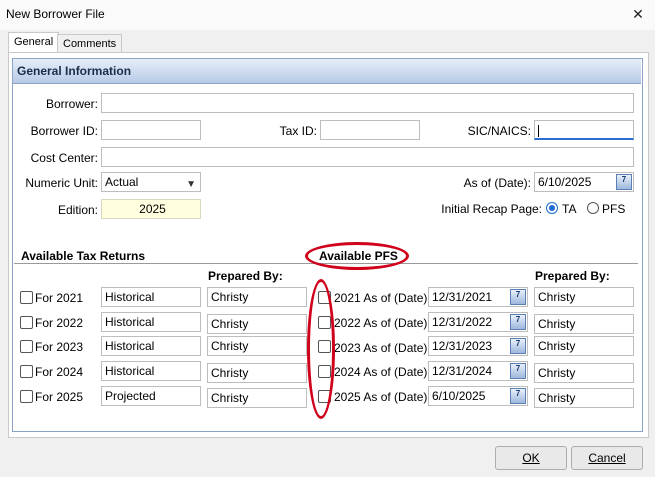 The width and height of the screenshot is (655, 477). Describe the element at coordinates (77, 210) in the screenshot. I see `edition-label: Edition:` at that location.